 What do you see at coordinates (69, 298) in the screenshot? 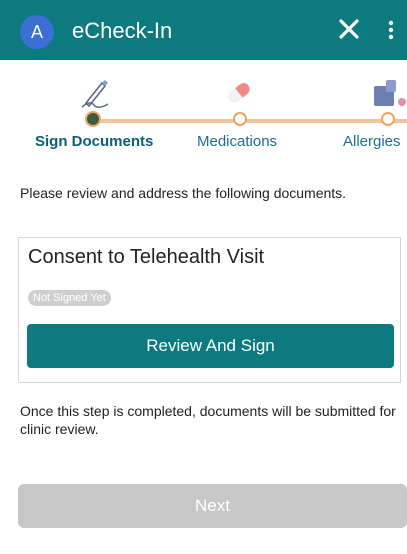
I see `status-badge: Not Signed Yet` at bounding box center [69, 298].